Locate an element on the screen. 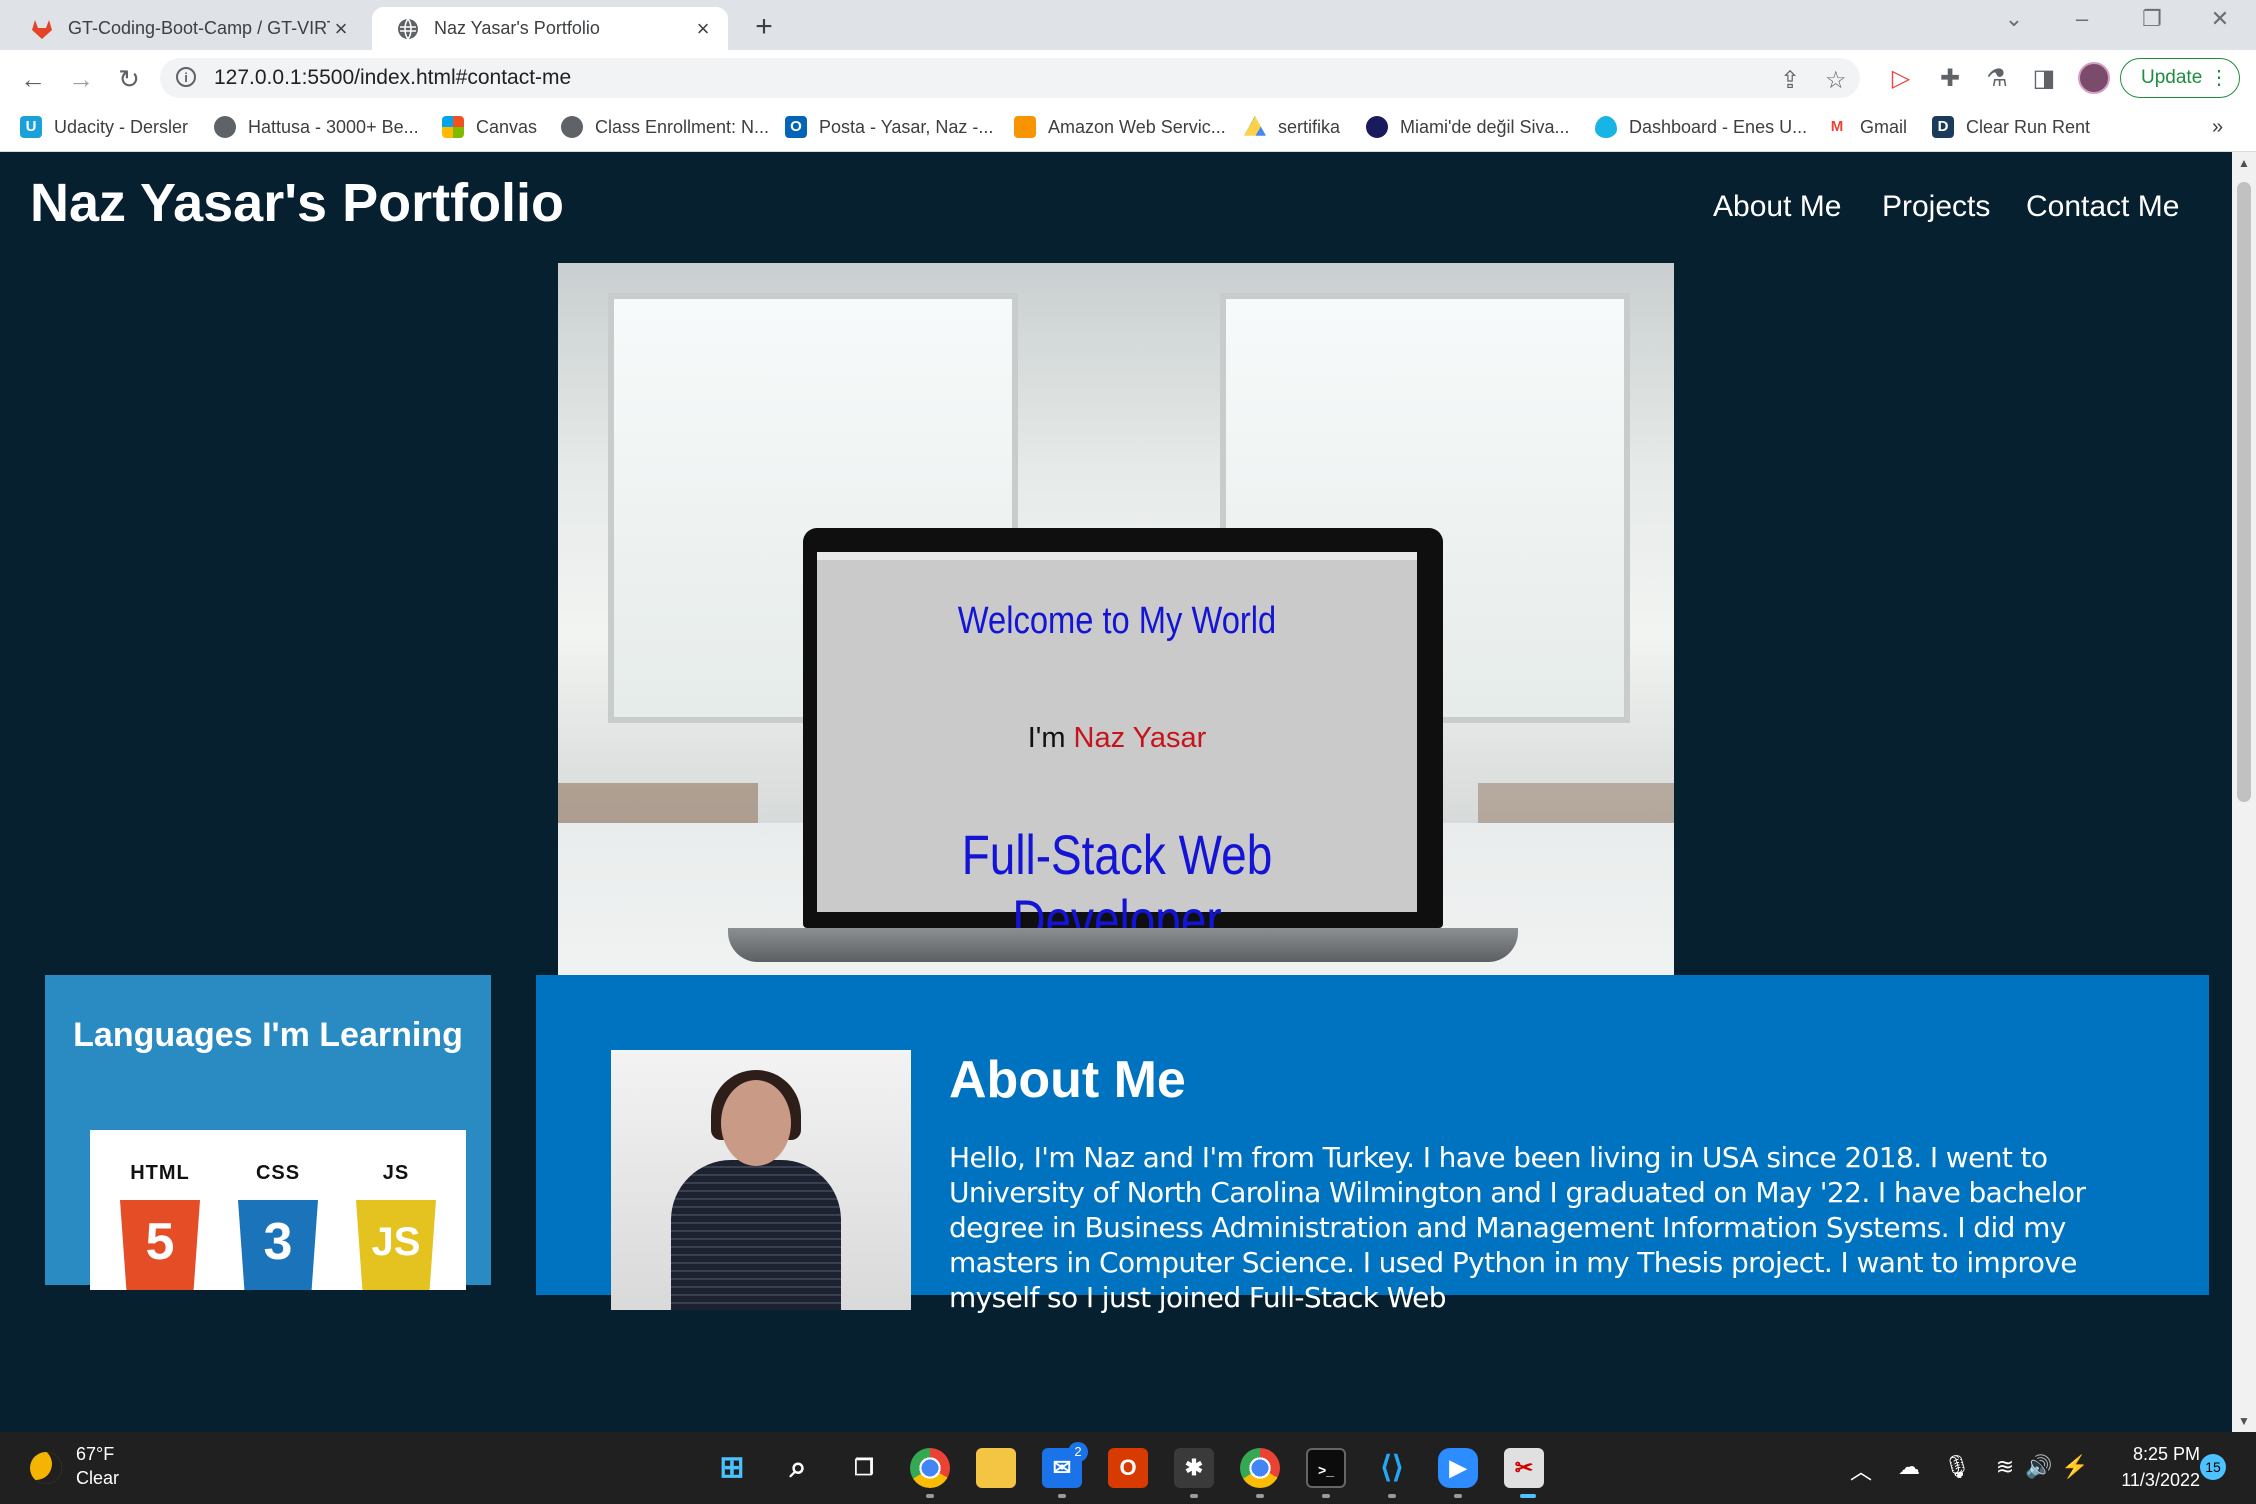 Image resolution: width=2256 pixels, height=1504 pixels. volume-icon: 🔊 is located at coordinates (2039, 1467).